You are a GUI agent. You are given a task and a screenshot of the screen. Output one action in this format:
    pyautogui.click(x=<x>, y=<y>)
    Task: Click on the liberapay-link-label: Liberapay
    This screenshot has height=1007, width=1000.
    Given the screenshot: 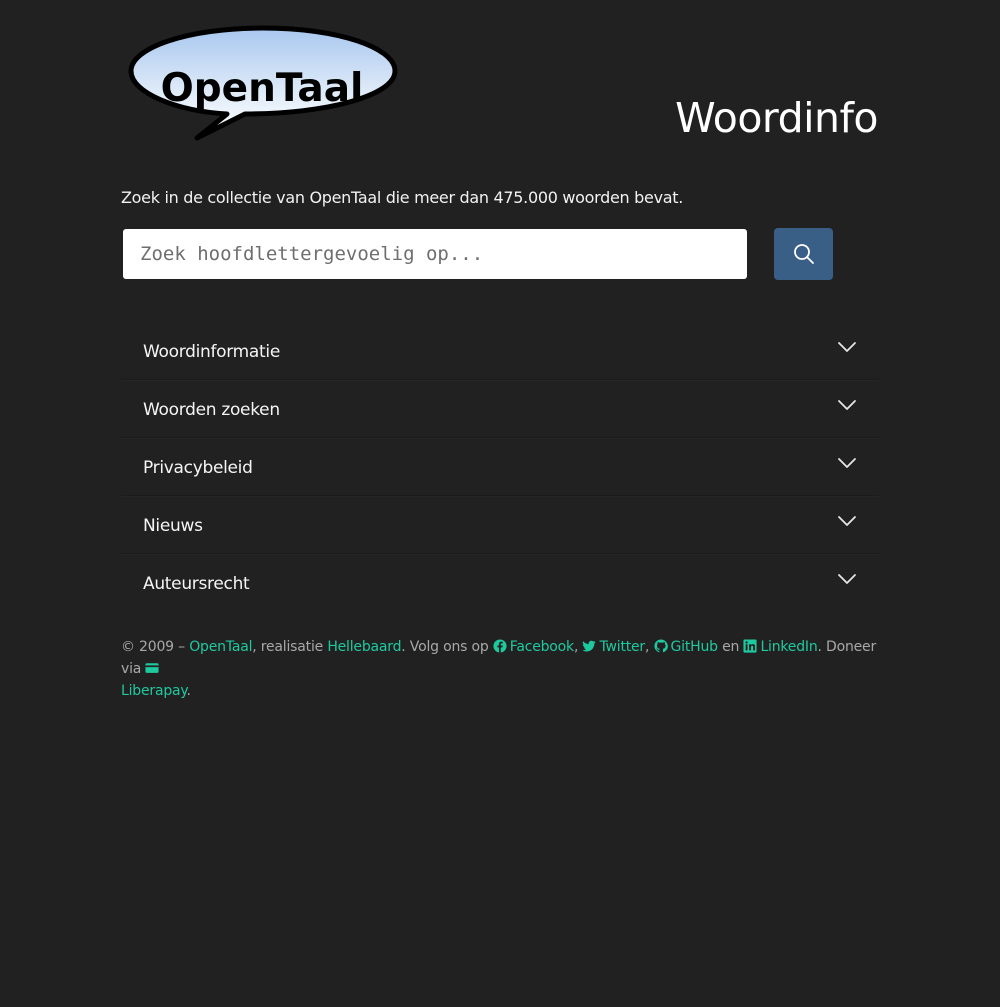 What is the action you would take?
    pyautogui.click(x=154, y=691)
    